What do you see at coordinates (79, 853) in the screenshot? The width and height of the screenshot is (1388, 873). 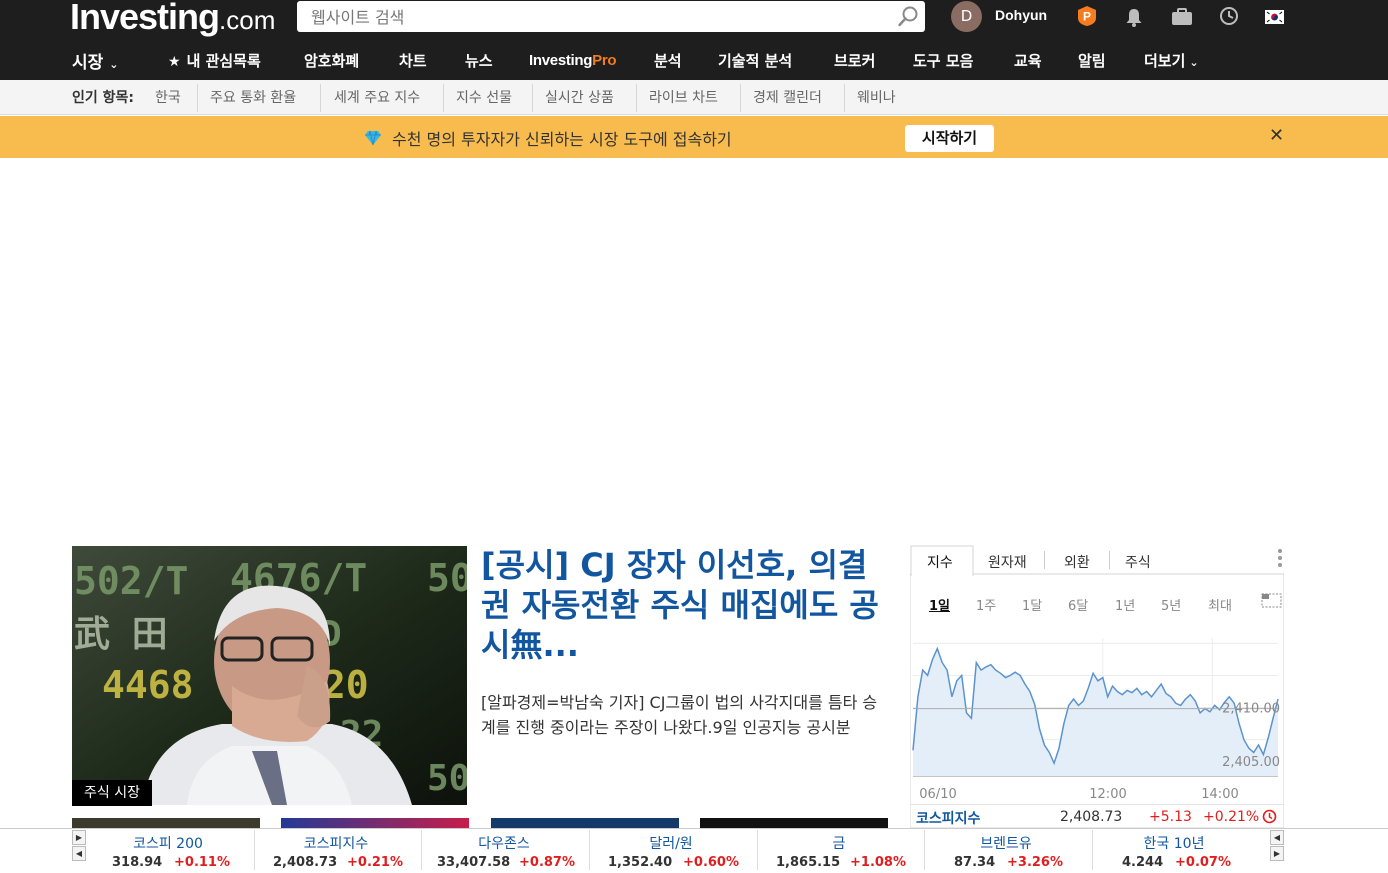 I see `ticker-scroll-left-icon: ◀` at bounding box center [79, 853].